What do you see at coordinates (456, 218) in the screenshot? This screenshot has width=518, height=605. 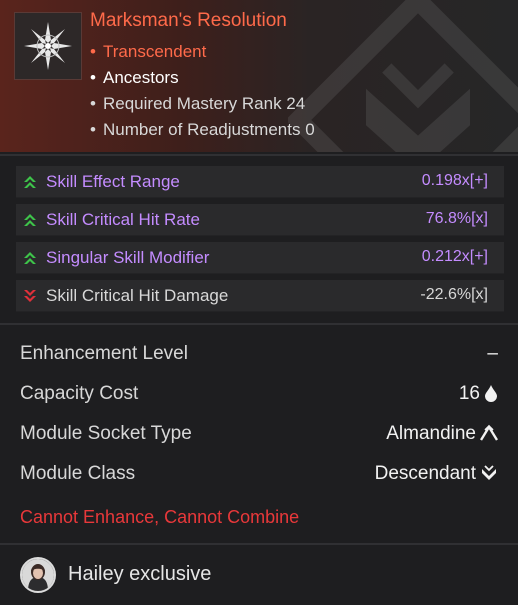 I see `stat-value: 76.8%[x]` at bounding box center [456, 218].